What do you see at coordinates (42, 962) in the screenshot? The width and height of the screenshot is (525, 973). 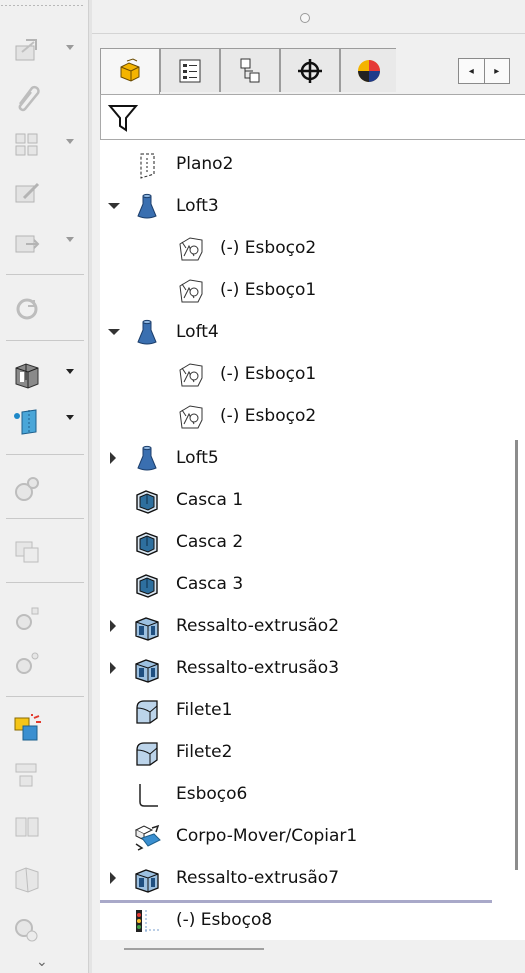 I see `toolbar-overflow-chevron-icon: ⌄` at bounding box center [42, 962].